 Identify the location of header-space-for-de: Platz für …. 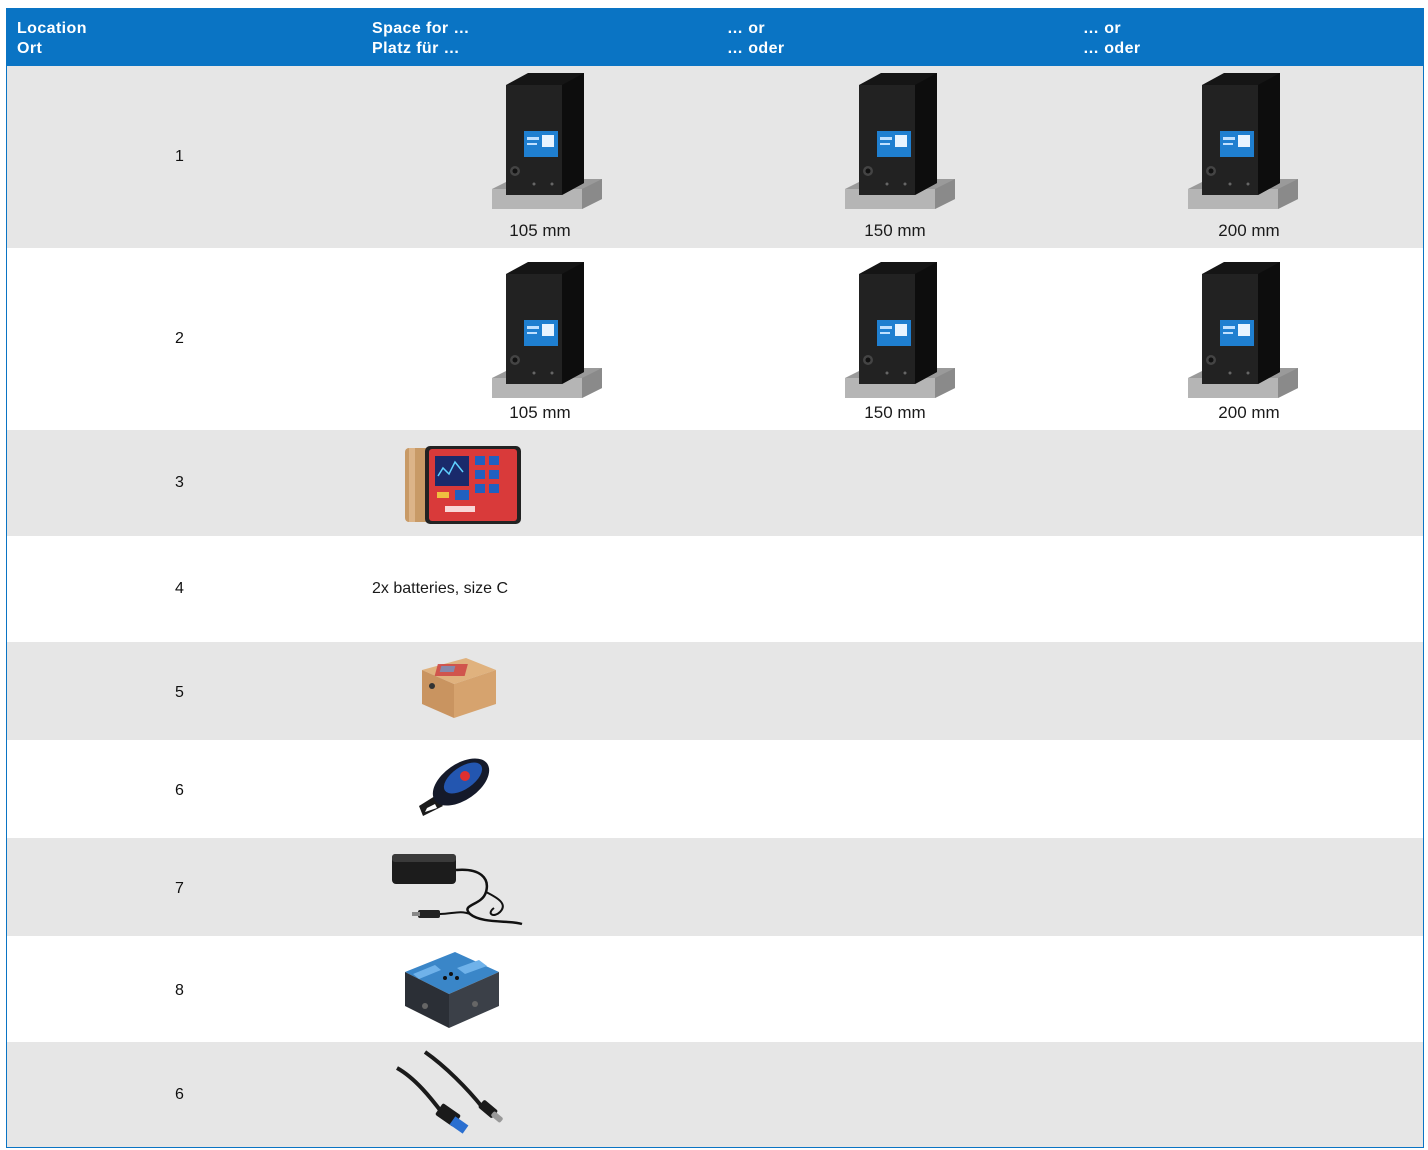
(416, 48).